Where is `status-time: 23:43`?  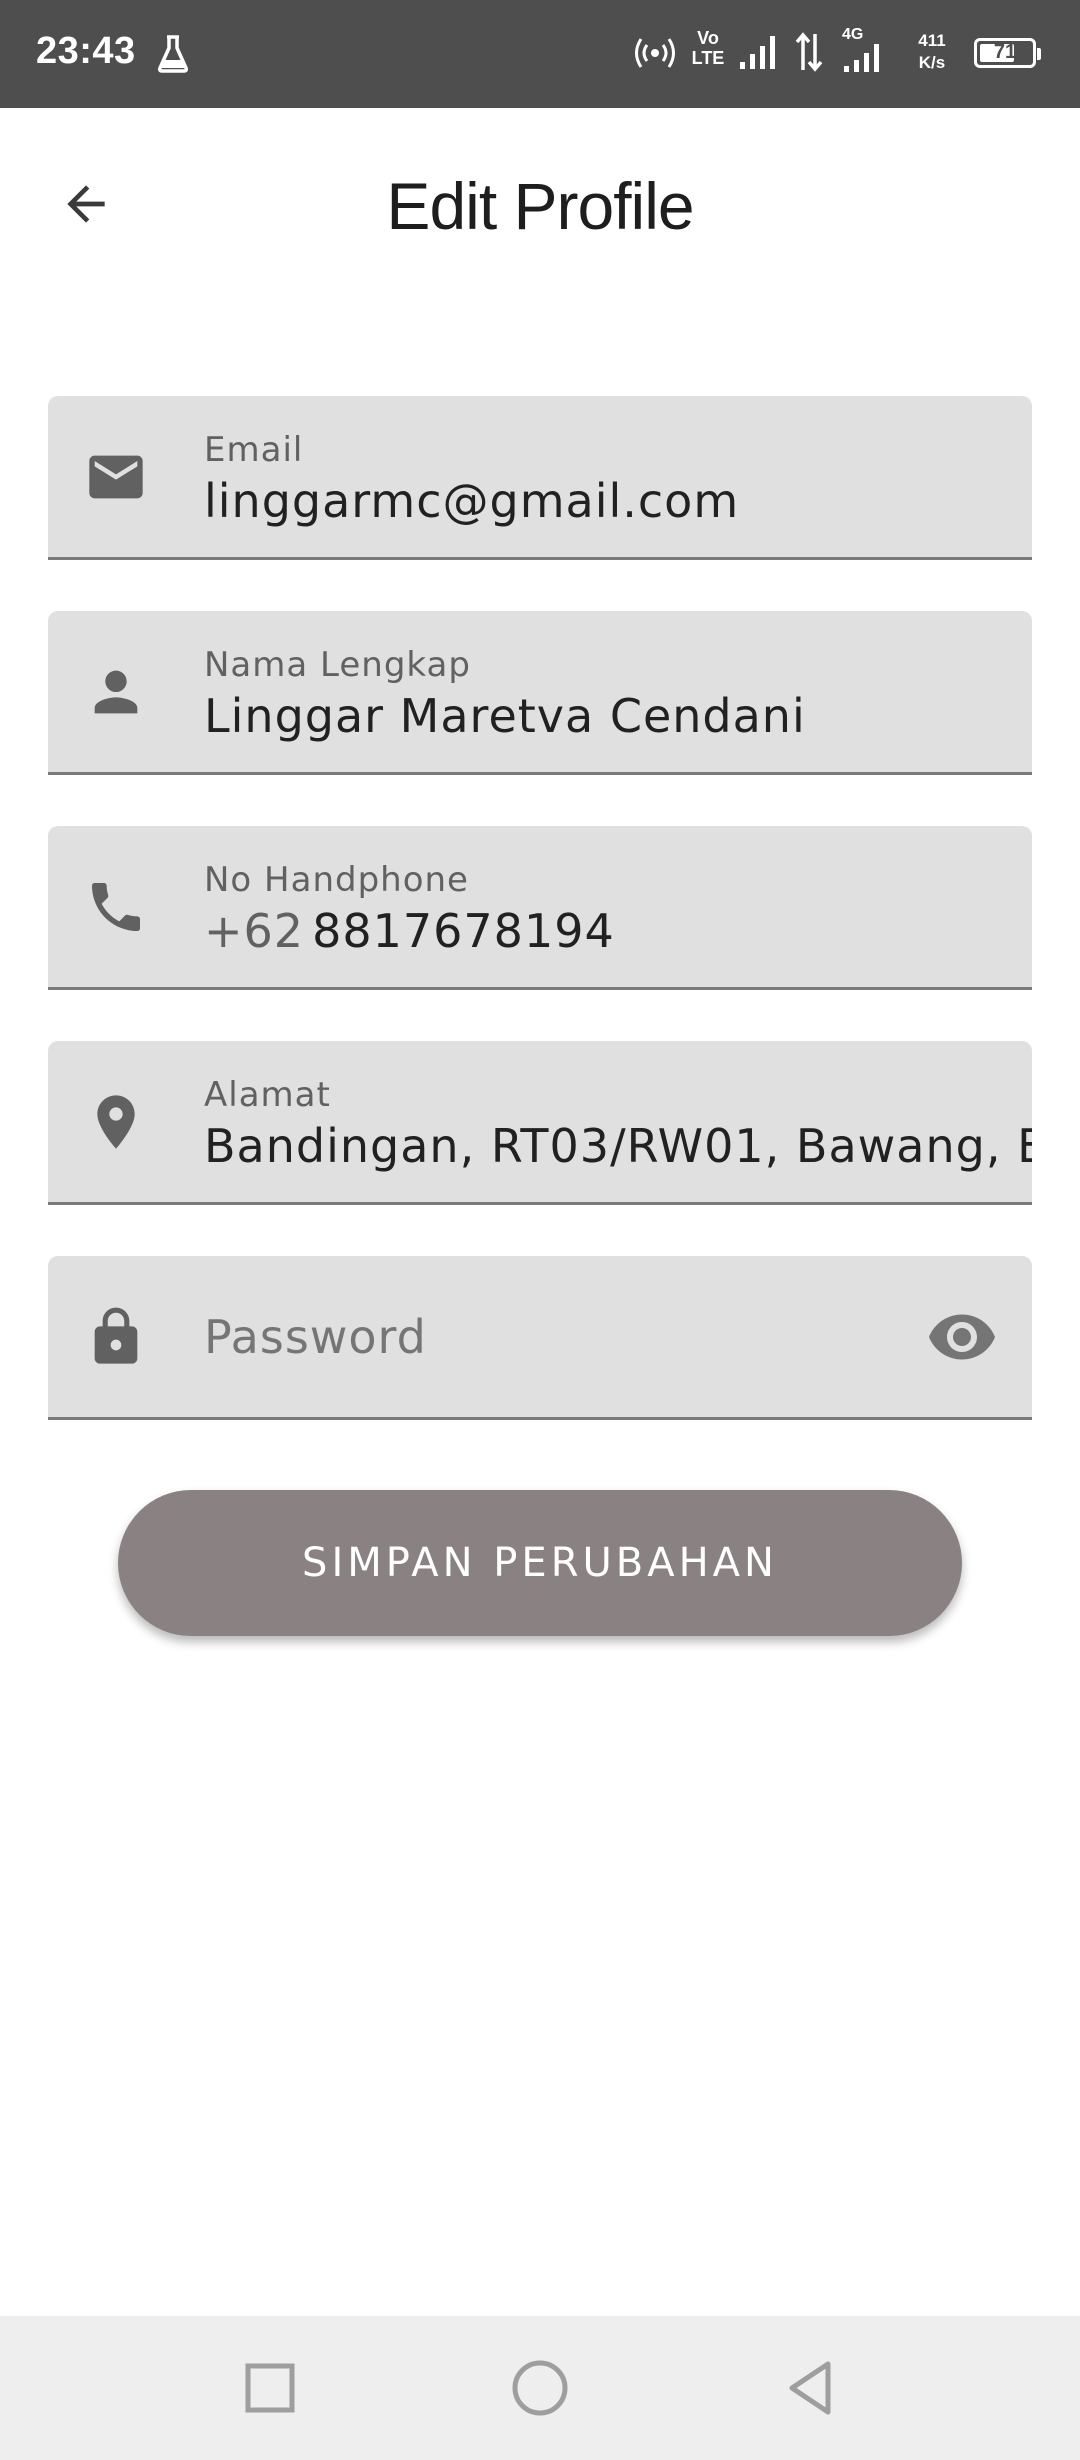
status-time: 23:43 is located at coordinates (86, 51).